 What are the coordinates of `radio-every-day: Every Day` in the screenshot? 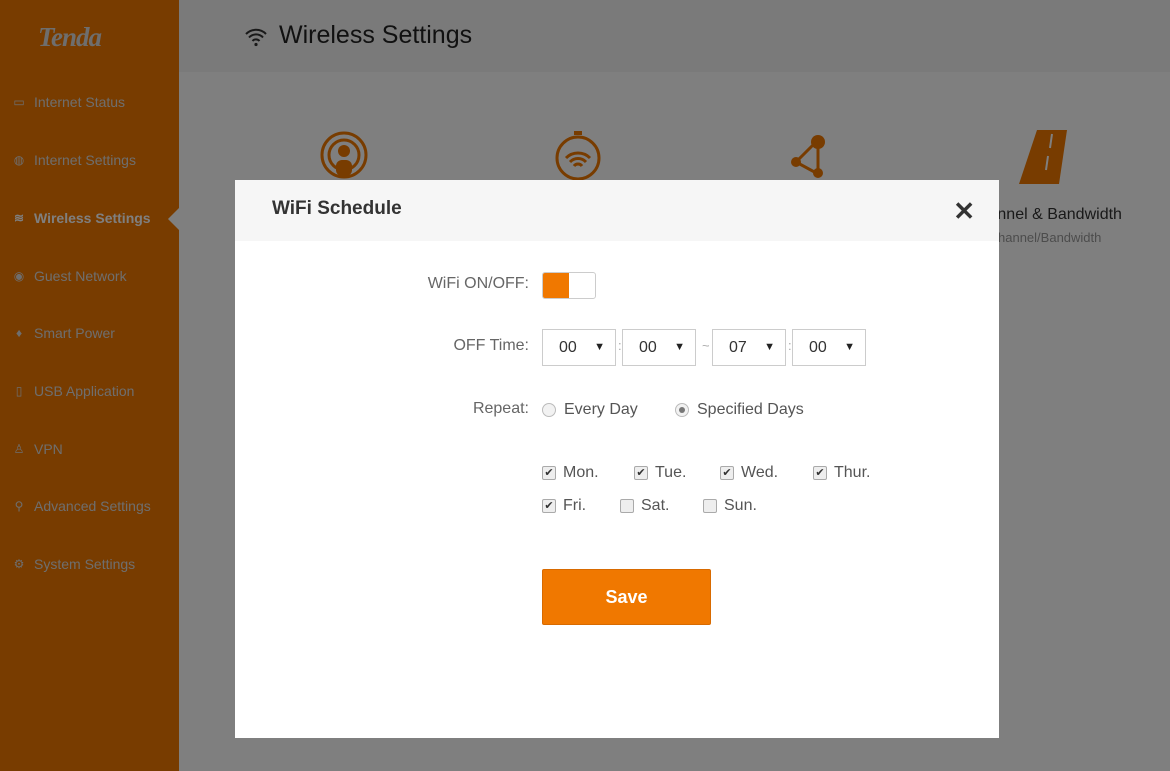 It's located at (590, 410).